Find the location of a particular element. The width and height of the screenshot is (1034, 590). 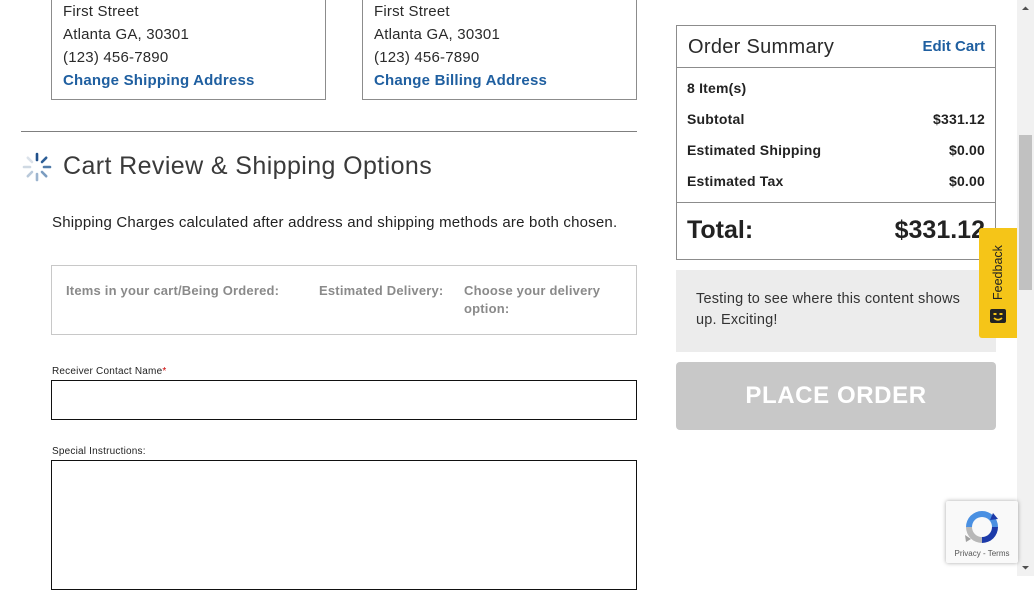

total-label: Total: is located at coordinates (720, 230).